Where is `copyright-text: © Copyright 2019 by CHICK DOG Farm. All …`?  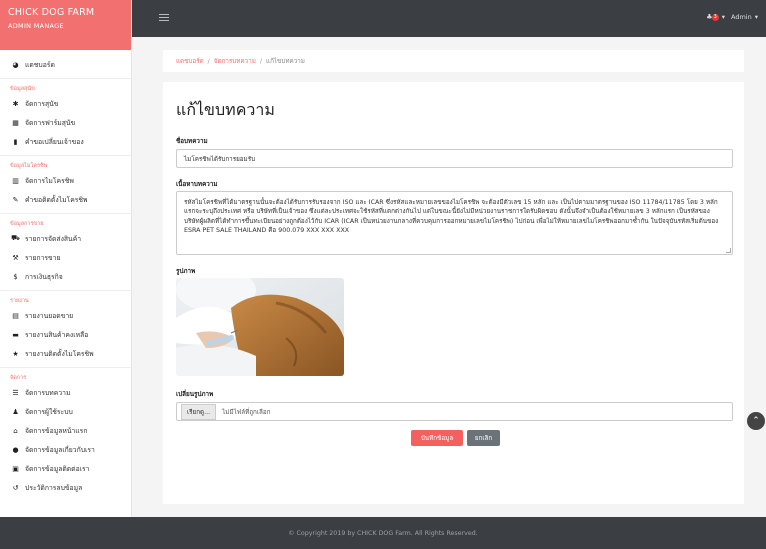 copyright-text: © Copyright 2019 by CHICK DOG Farm. All … is located at coordinates (383, 533).